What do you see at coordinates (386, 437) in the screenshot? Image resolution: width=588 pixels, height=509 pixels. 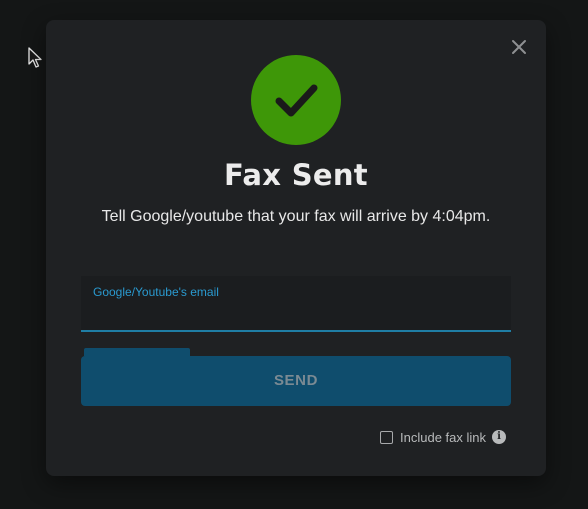 I see `include-fax-link-checkbox` at bounding box center [386, 437].